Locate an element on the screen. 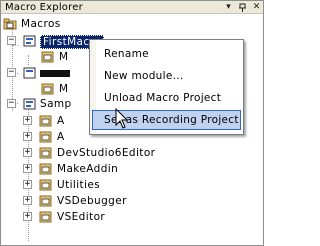 The width and height of the screenshot is (320, 246). tree-item-label: DevStudio6Editor is located at coordinates (106, 153).